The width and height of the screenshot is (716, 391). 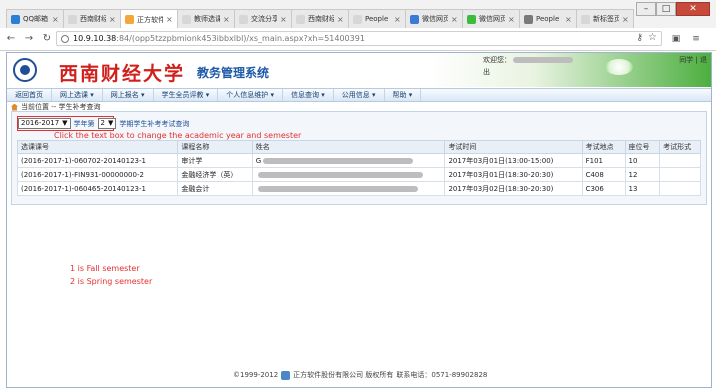 What do you see at coordinates (128, 95) in the screenshot?
I see `menu-item: 网上报名 ▾` at bounding box center [128, 95].